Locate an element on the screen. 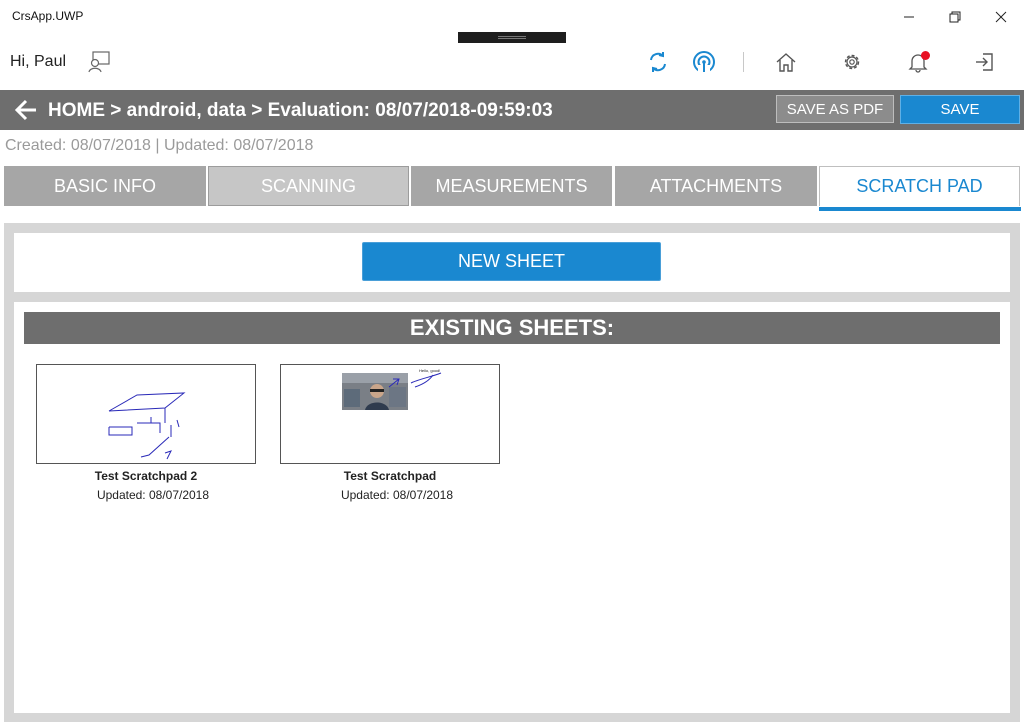 The width and height of the screenshot is (1024, 728). sketch-photo-drawing: Hello, good! is located at coordinates (392, 389).